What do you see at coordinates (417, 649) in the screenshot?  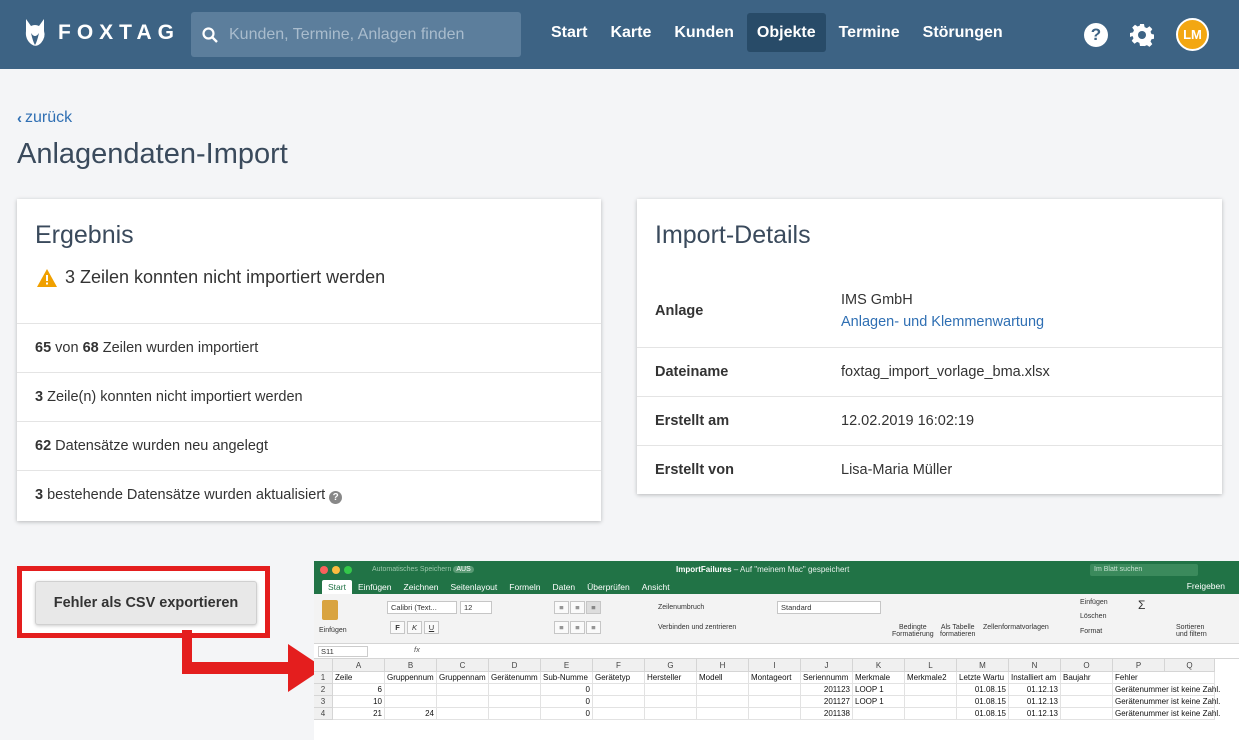 I see `function-icon: fx` at bounding box center [417, 649].